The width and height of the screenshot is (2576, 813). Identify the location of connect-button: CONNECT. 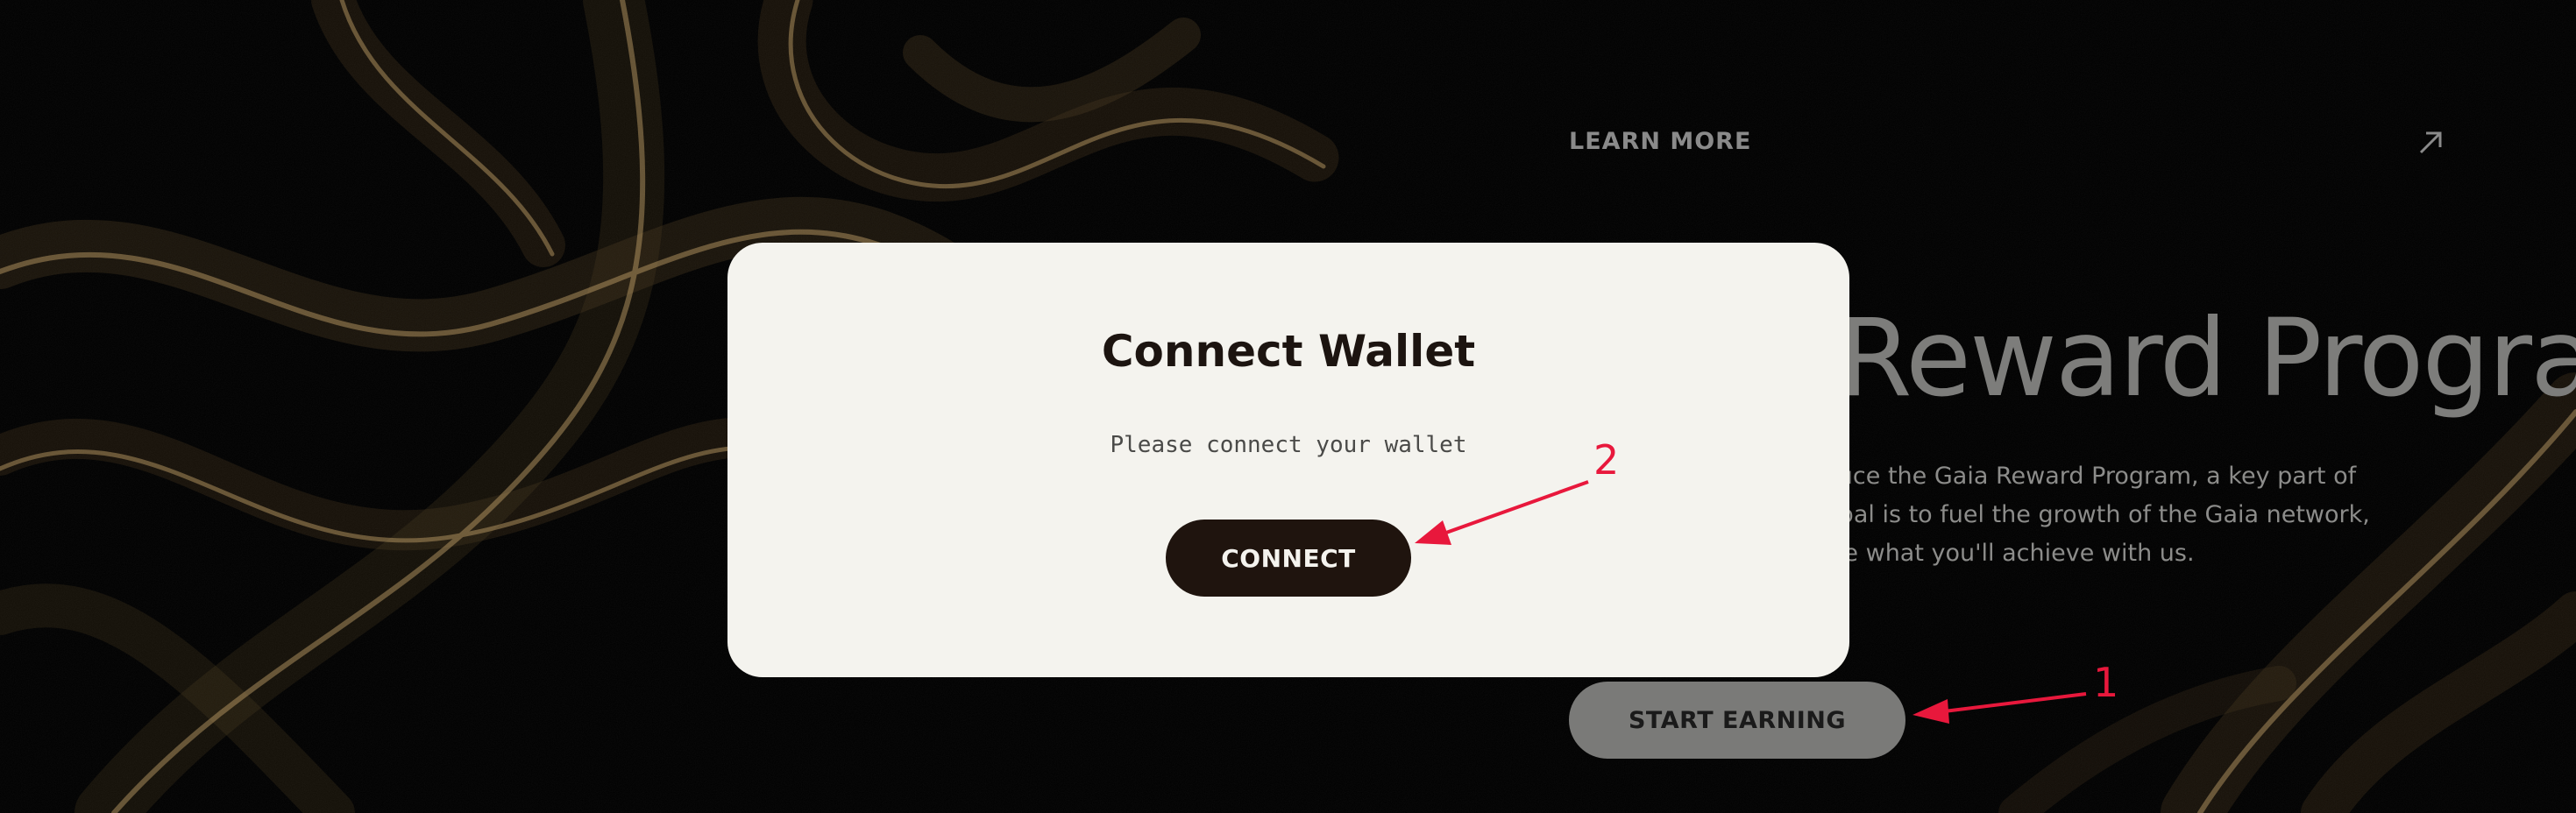
(1289, 559).